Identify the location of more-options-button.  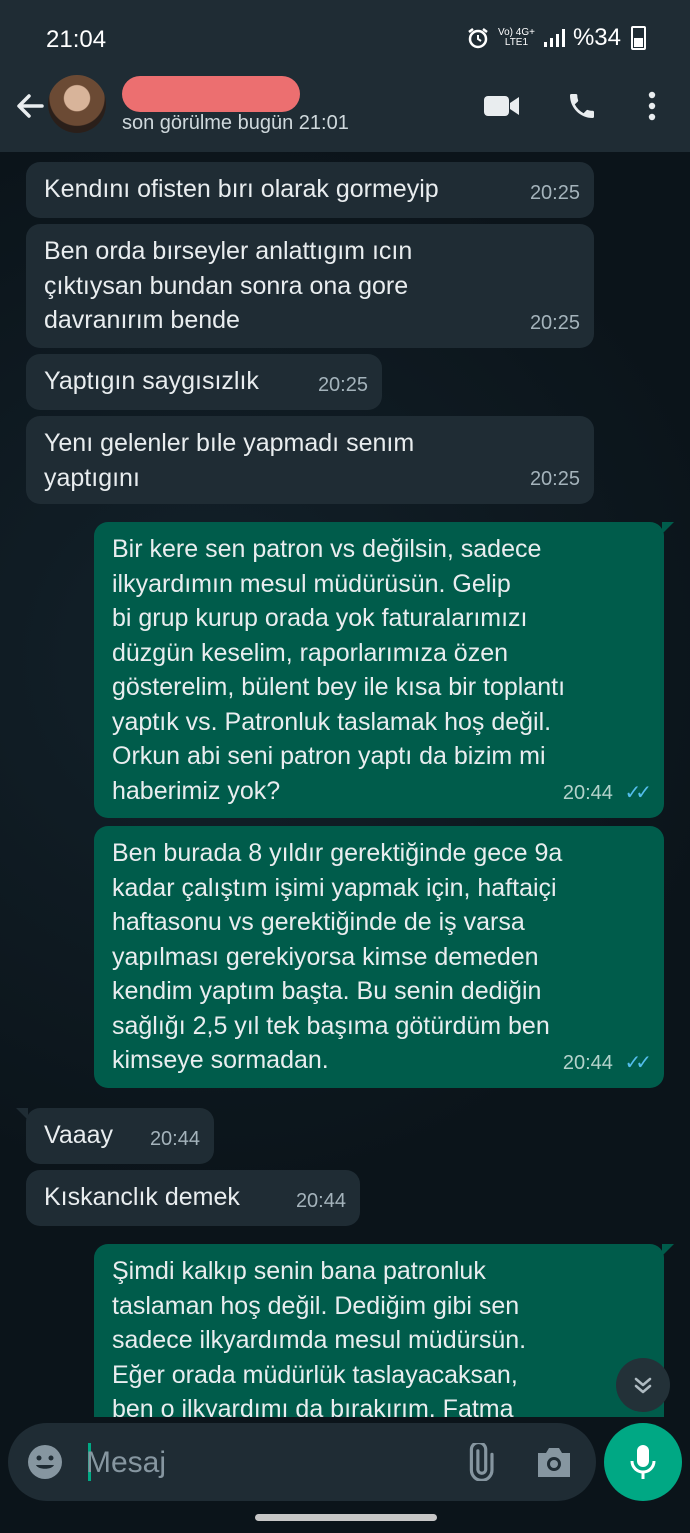
(652, 106).